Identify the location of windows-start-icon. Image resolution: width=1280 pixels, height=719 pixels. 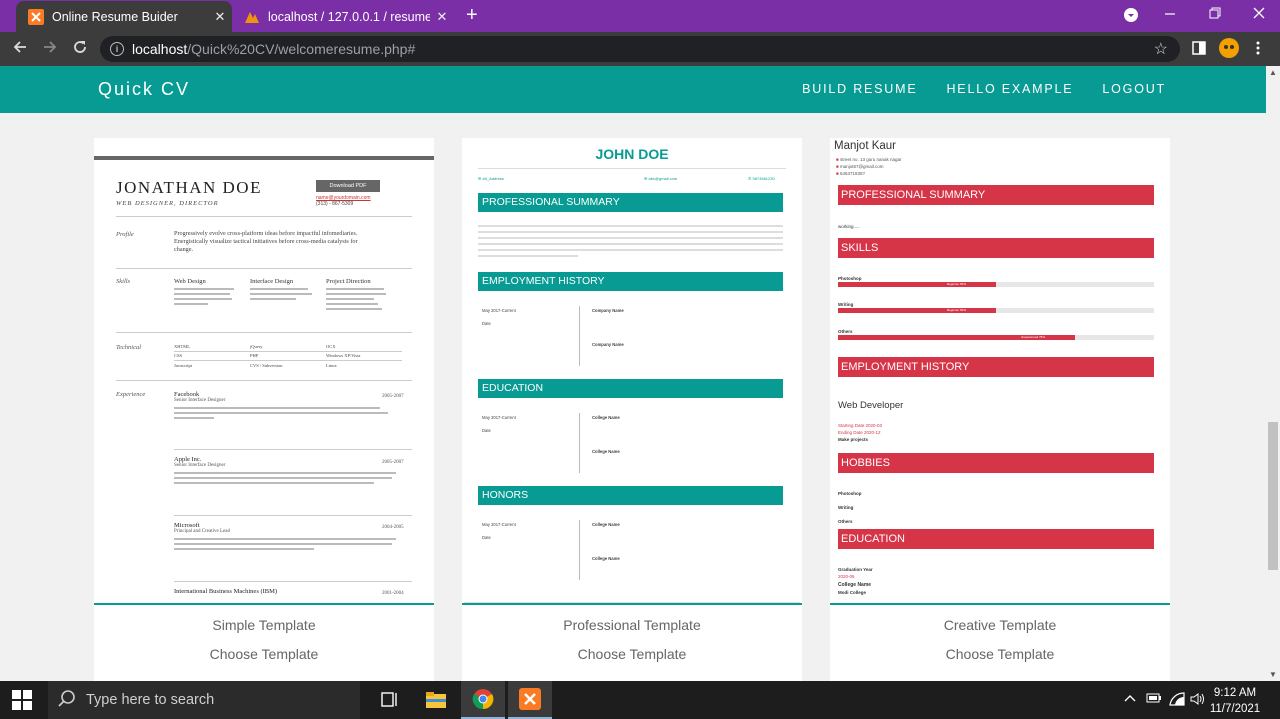
(22, 702).